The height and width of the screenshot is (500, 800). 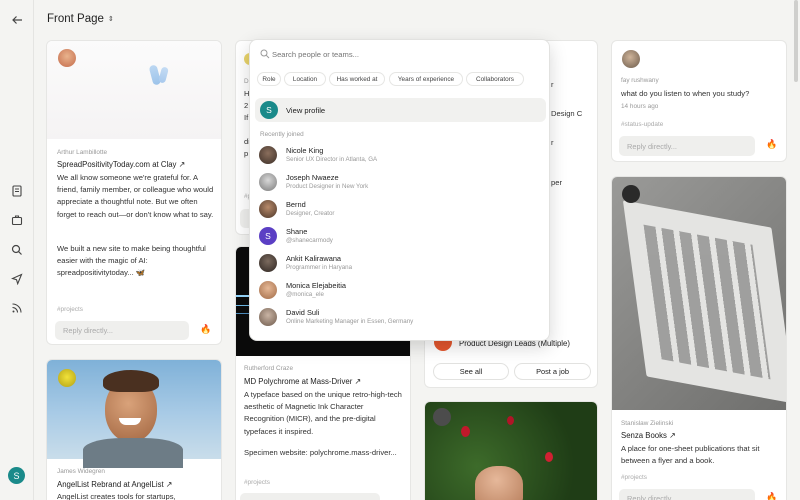 What do you see at coordinates (302, 381) in the screenshot?
I see `post-title-link: MD Polychrome at Mass-Driver ↗` at bounding box center [302, 381].